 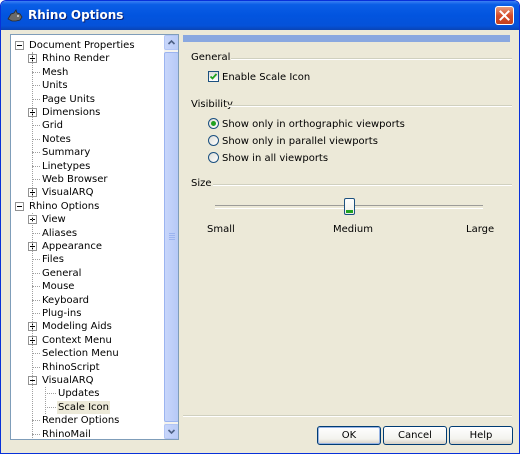 I want to click on scroll-down-button, so click(x=171, y=431).